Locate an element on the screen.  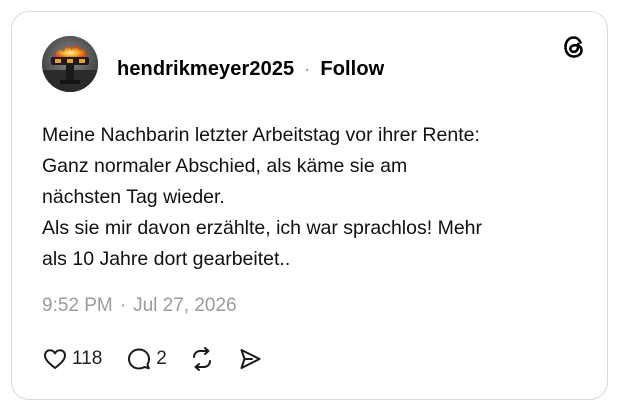
post-date: Jul 27, 2026 is located at coordinates (185, 305).